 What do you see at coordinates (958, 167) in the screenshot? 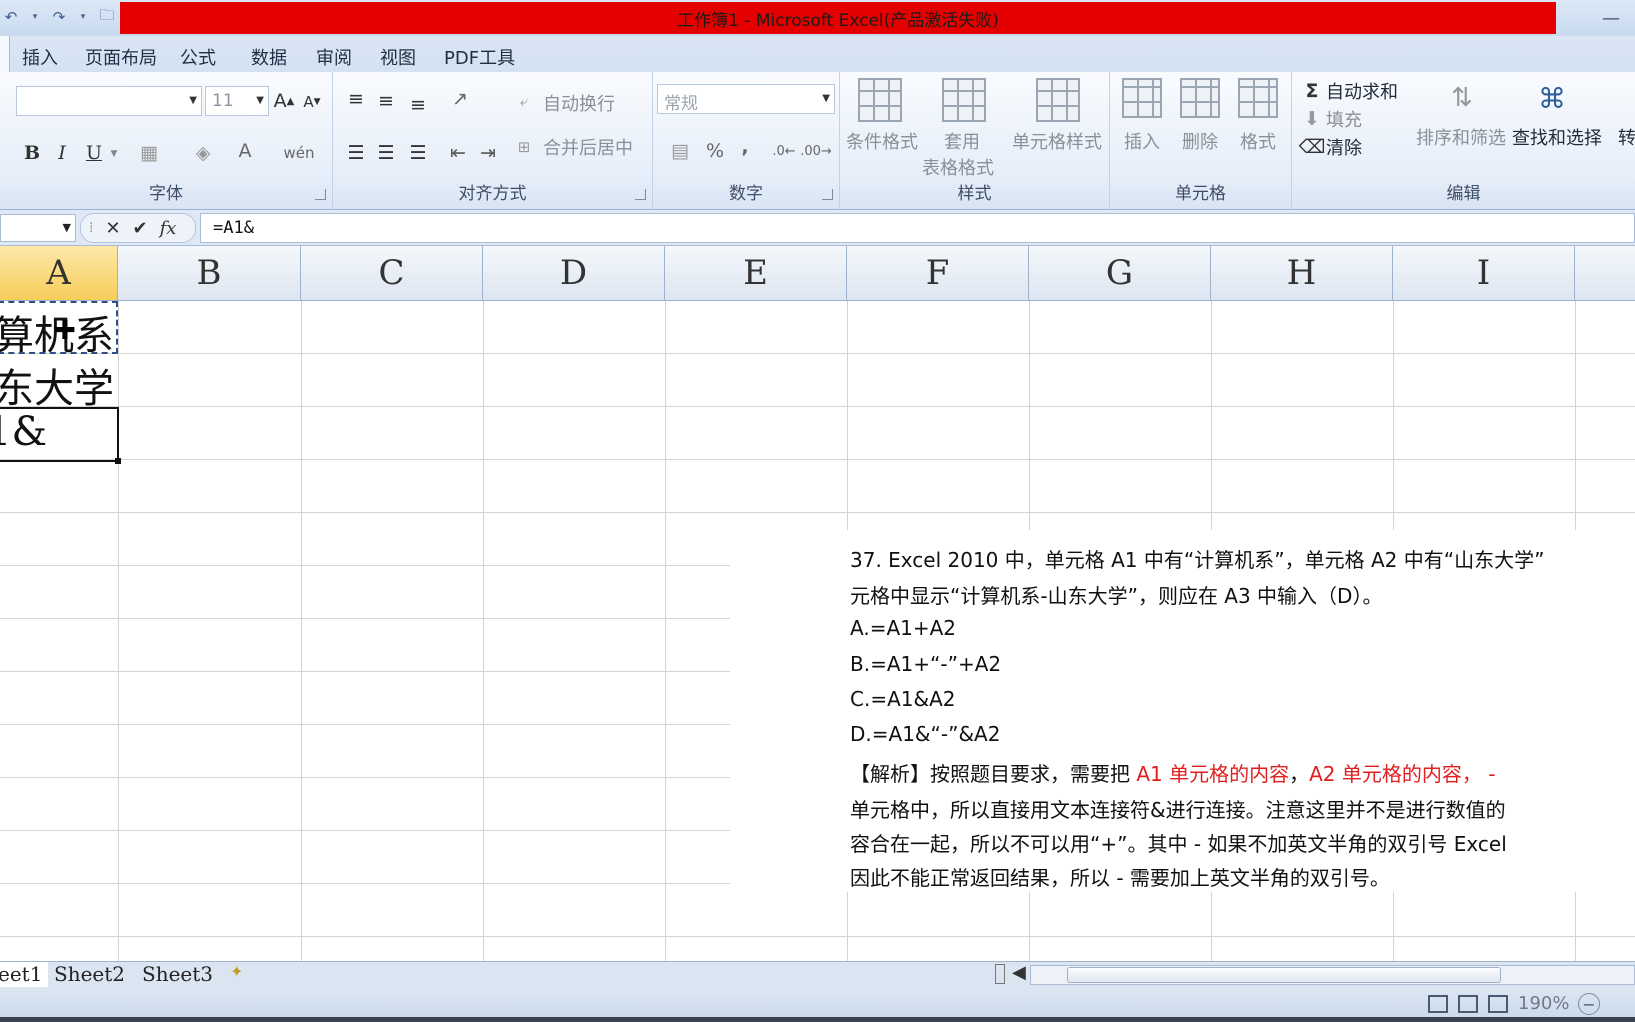
I see `format-as-table-button-line2: 表格格式` at bounding box center [958, 167].